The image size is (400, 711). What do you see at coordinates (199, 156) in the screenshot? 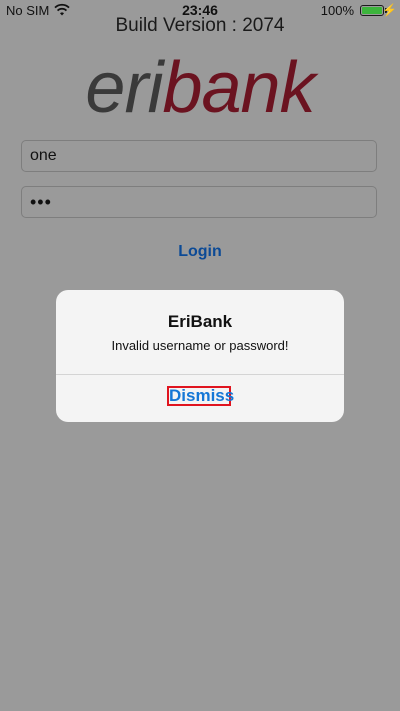
I see `username-field: one` at bounding box center [199, 156].